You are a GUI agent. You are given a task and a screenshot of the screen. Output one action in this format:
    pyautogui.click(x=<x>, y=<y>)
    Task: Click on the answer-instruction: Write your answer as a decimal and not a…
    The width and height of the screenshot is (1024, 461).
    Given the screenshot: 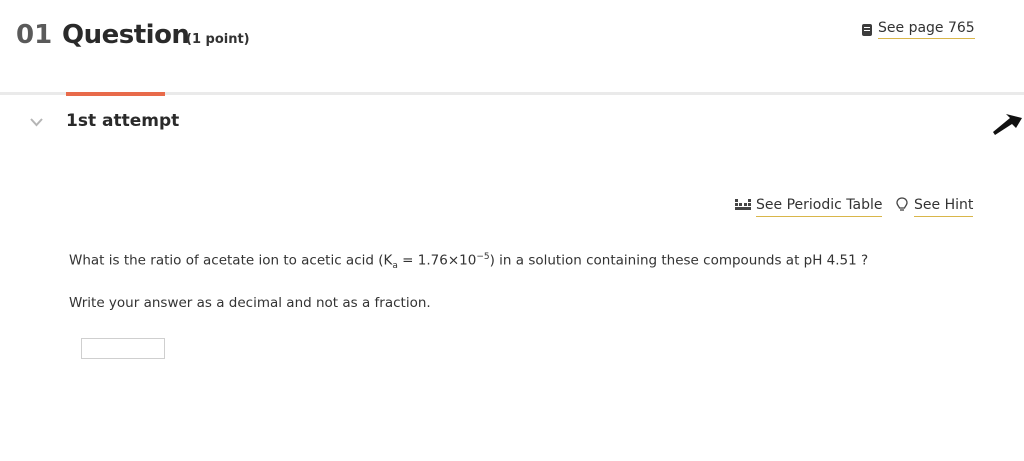 What is the action you would take?
    pyautogui.click(x=250, y=303)
    